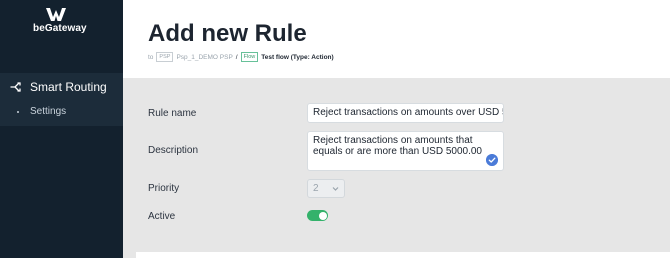 The image size is (670, 258). What do you see at coordinates (162, 216) in the screenshot?
I see `active-label: Active` at bounding box center [162, 216].